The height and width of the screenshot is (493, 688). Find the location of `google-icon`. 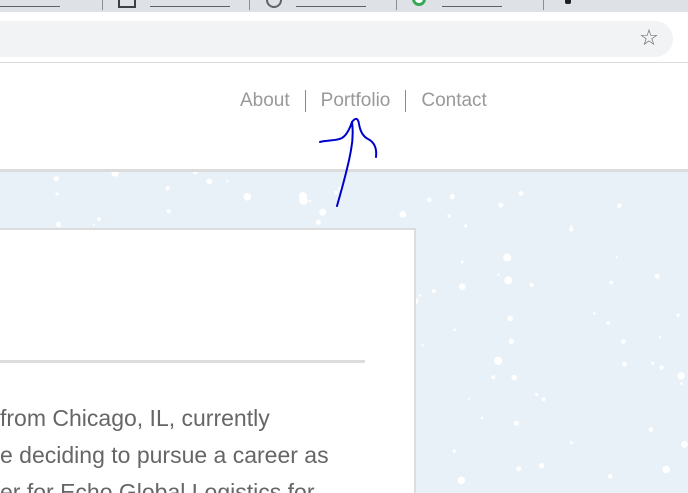

google-icon is located at coordinates (274, 4).